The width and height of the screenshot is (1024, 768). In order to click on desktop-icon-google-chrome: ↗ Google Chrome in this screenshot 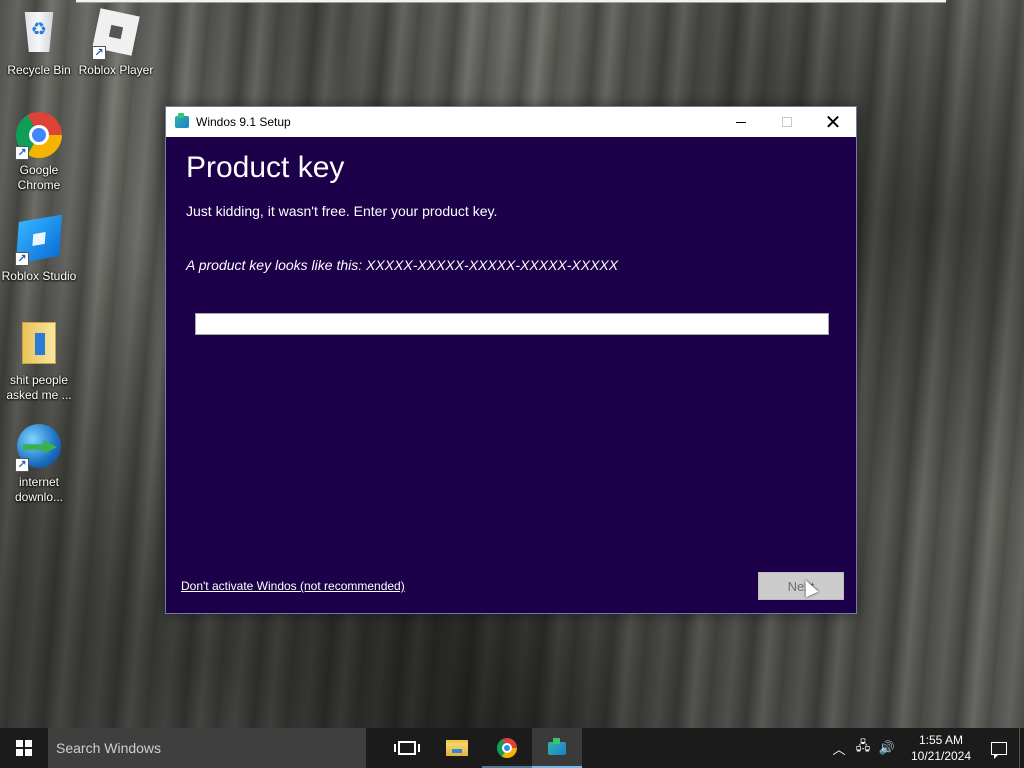, I will do `click(39, 152)`.